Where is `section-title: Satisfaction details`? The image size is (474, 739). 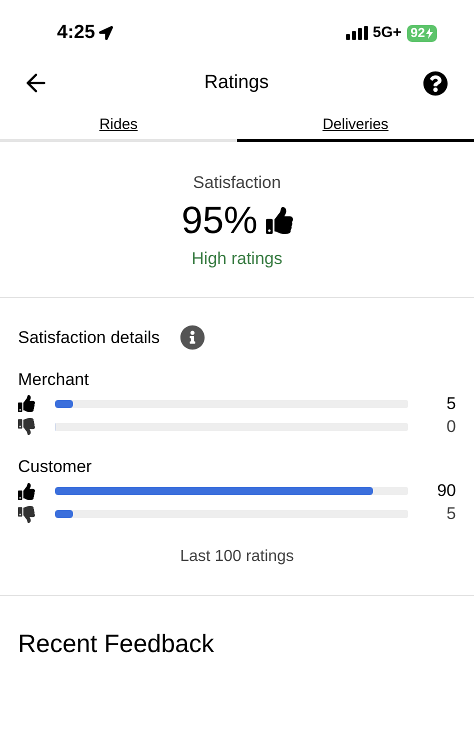
section-title: Satisfaction details is located at coordinates (89, 338).